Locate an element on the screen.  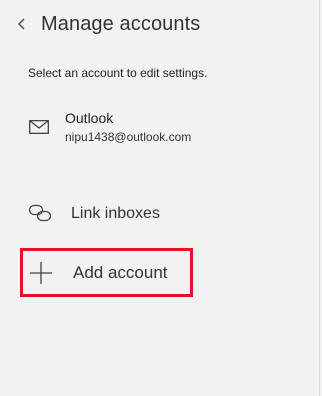
chevron-left-icon is located at coordinates (21, 24).